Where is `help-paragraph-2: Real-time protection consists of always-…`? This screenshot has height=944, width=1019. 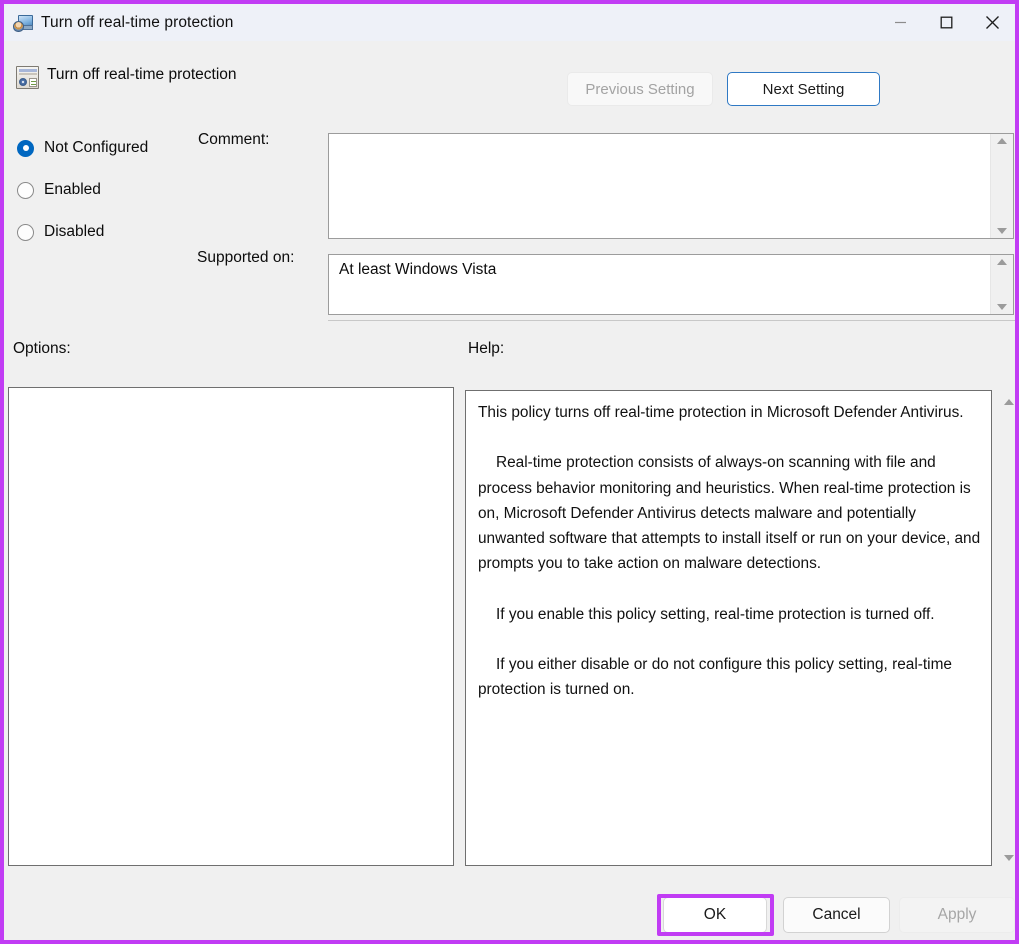 help-paragraph-2: Real-time protection consists of always-… is located at coordinates (729, 513).